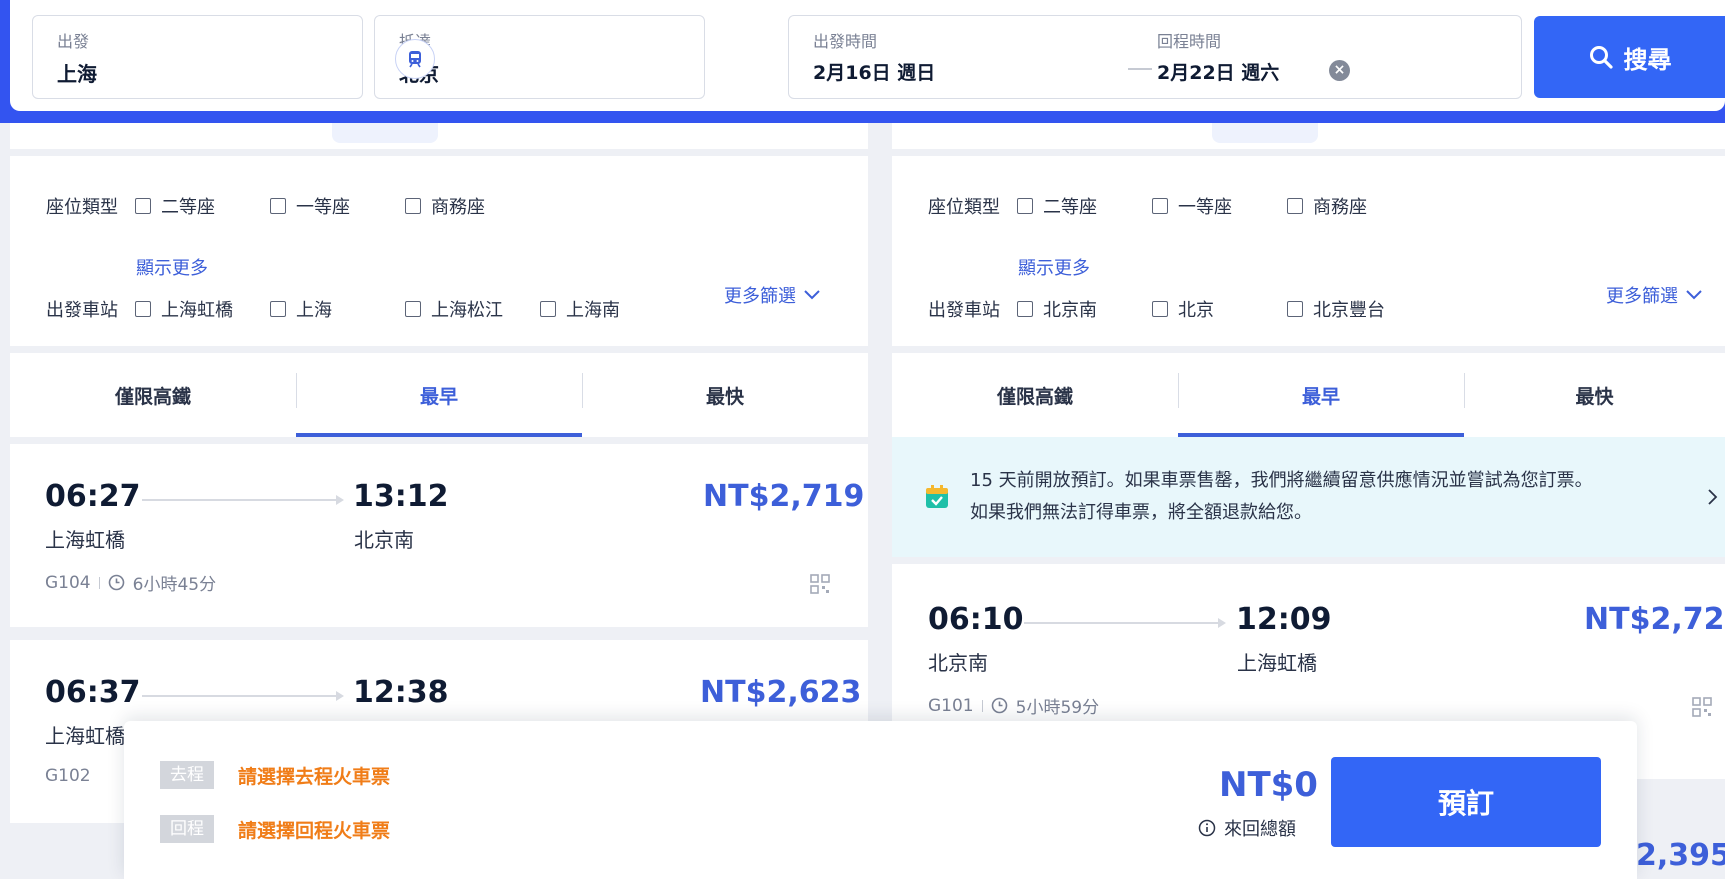 The height and width of the screenshot is (879, 1725). What do you see at coordinates (1466, 802) in the screenshot?
I see `book-button: 預訂` at bounding box center [1466, 802].